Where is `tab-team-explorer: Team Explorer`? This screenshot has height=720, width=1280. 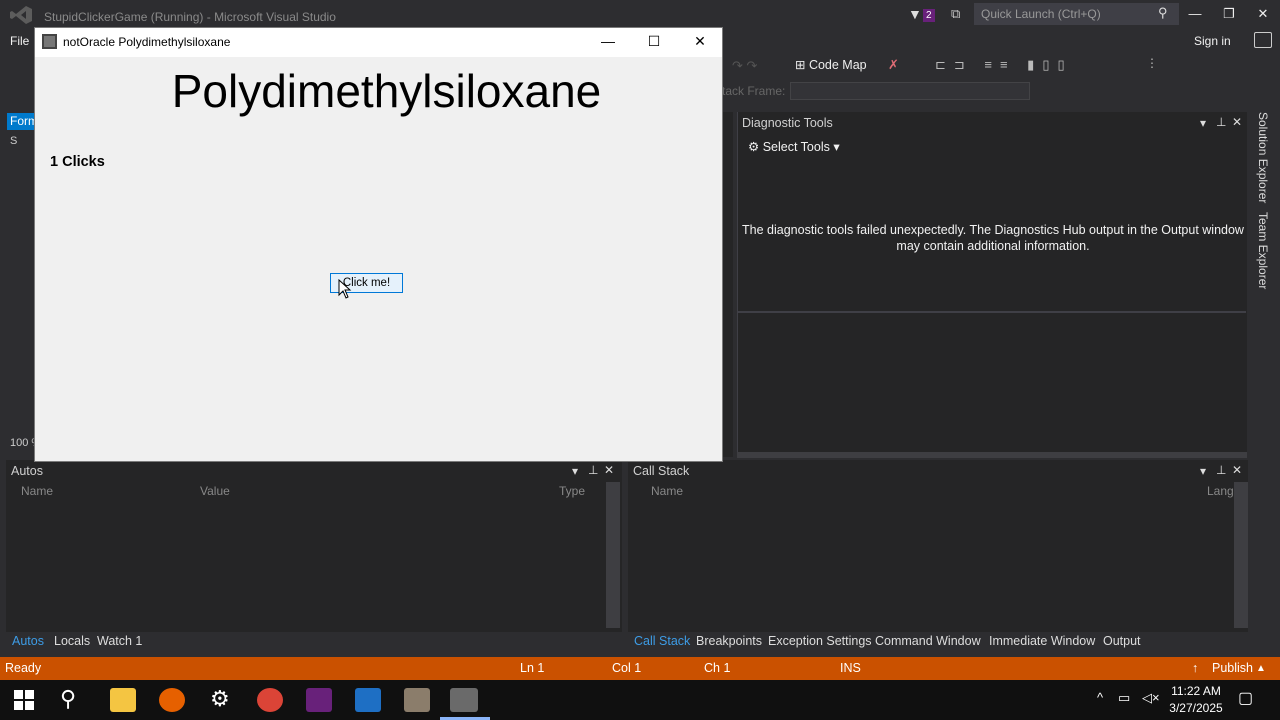
tab-team-explorer: Team Explorer is located at coordinates (1263, 250).